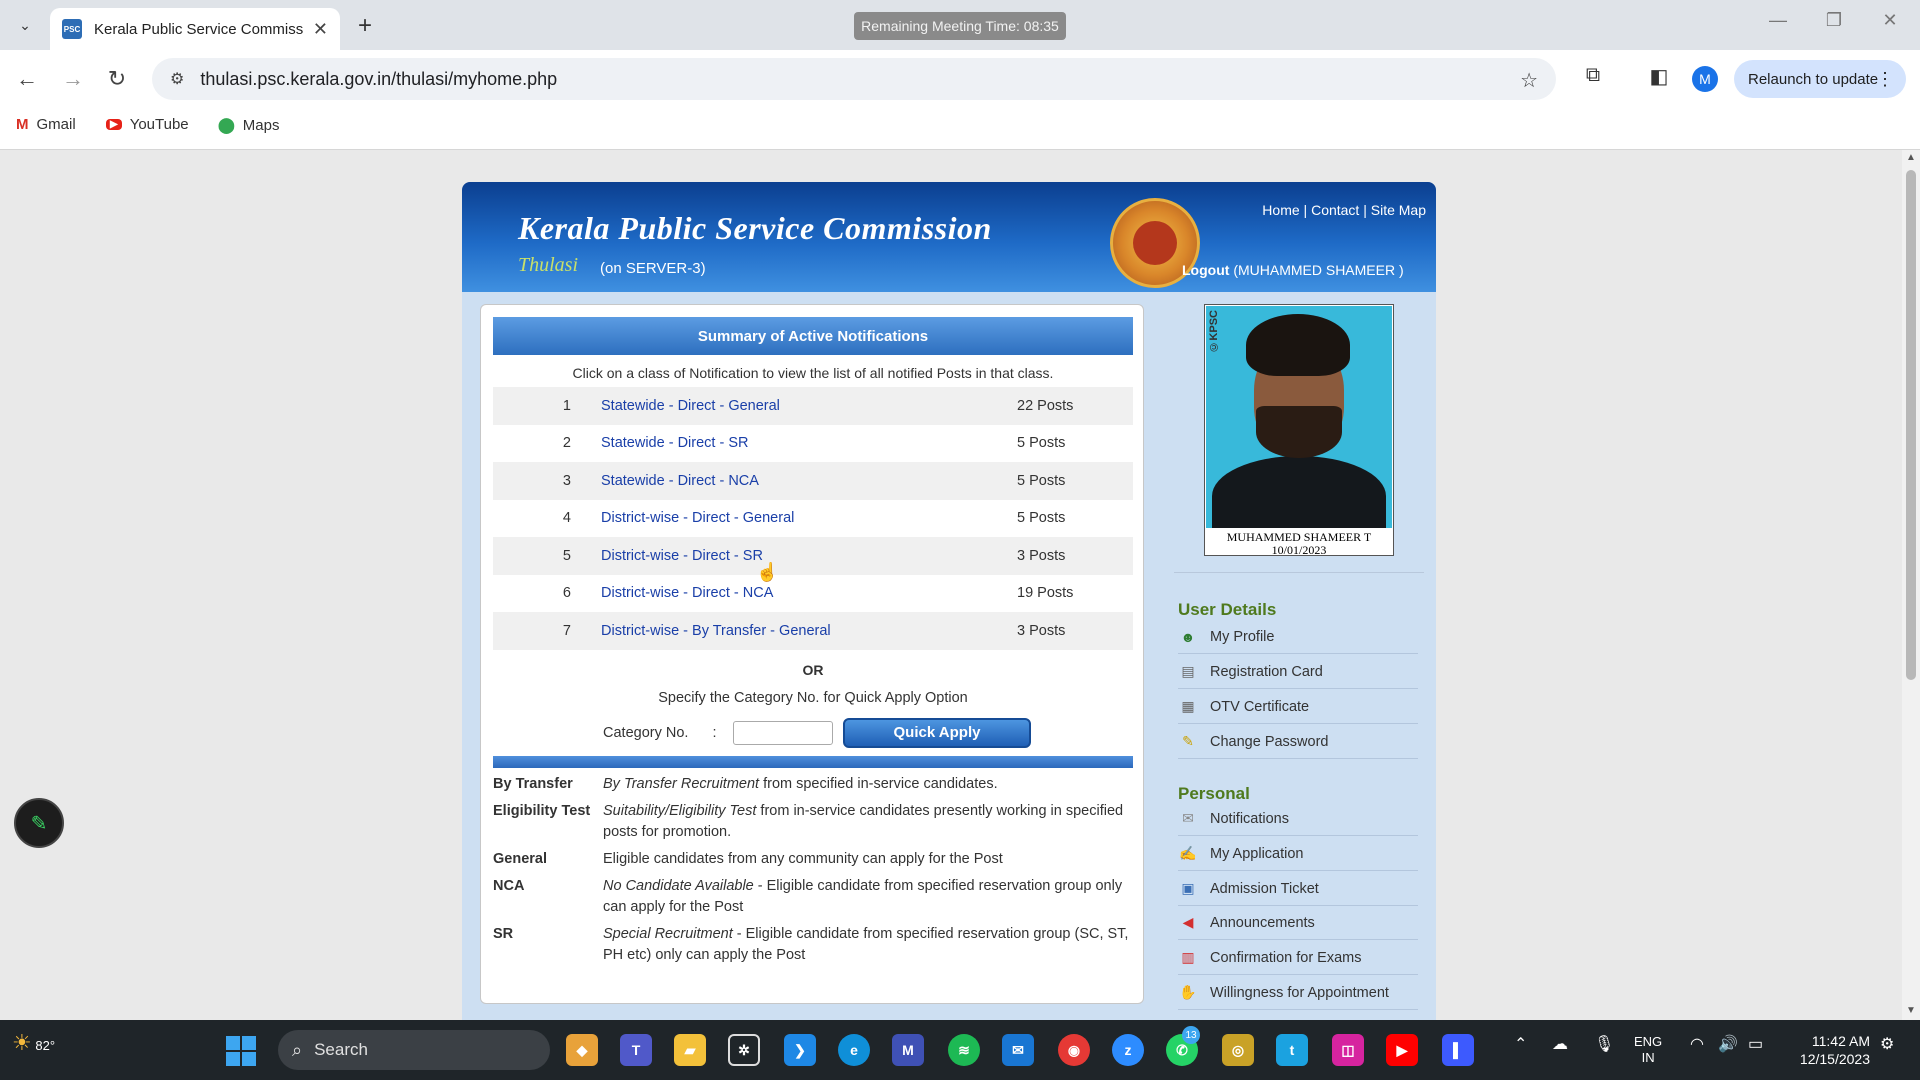  Describe the element at coordinates (1890, 20) in the screenshot. I see `window-close-icon: ✕` at that location.